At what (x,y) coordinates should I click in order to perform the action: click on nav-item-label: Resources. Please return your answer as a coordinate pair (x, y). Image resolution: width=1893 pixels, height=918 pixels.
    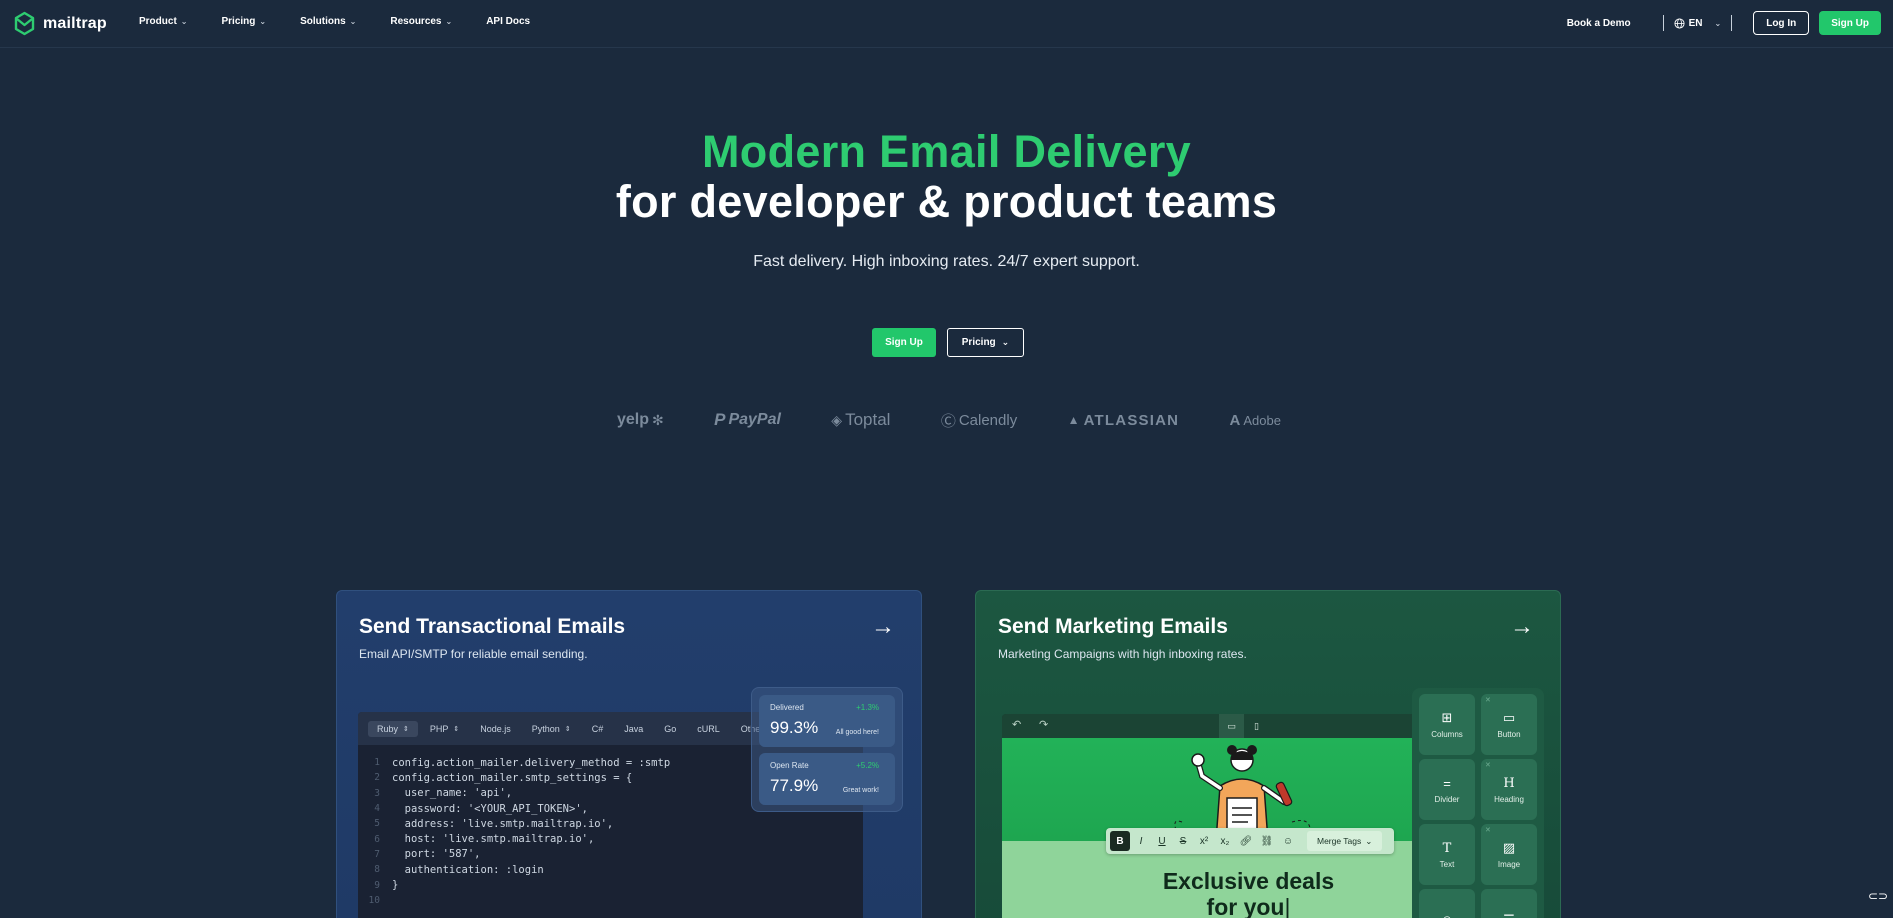
    Looking at the image, I should click on (416, 21).